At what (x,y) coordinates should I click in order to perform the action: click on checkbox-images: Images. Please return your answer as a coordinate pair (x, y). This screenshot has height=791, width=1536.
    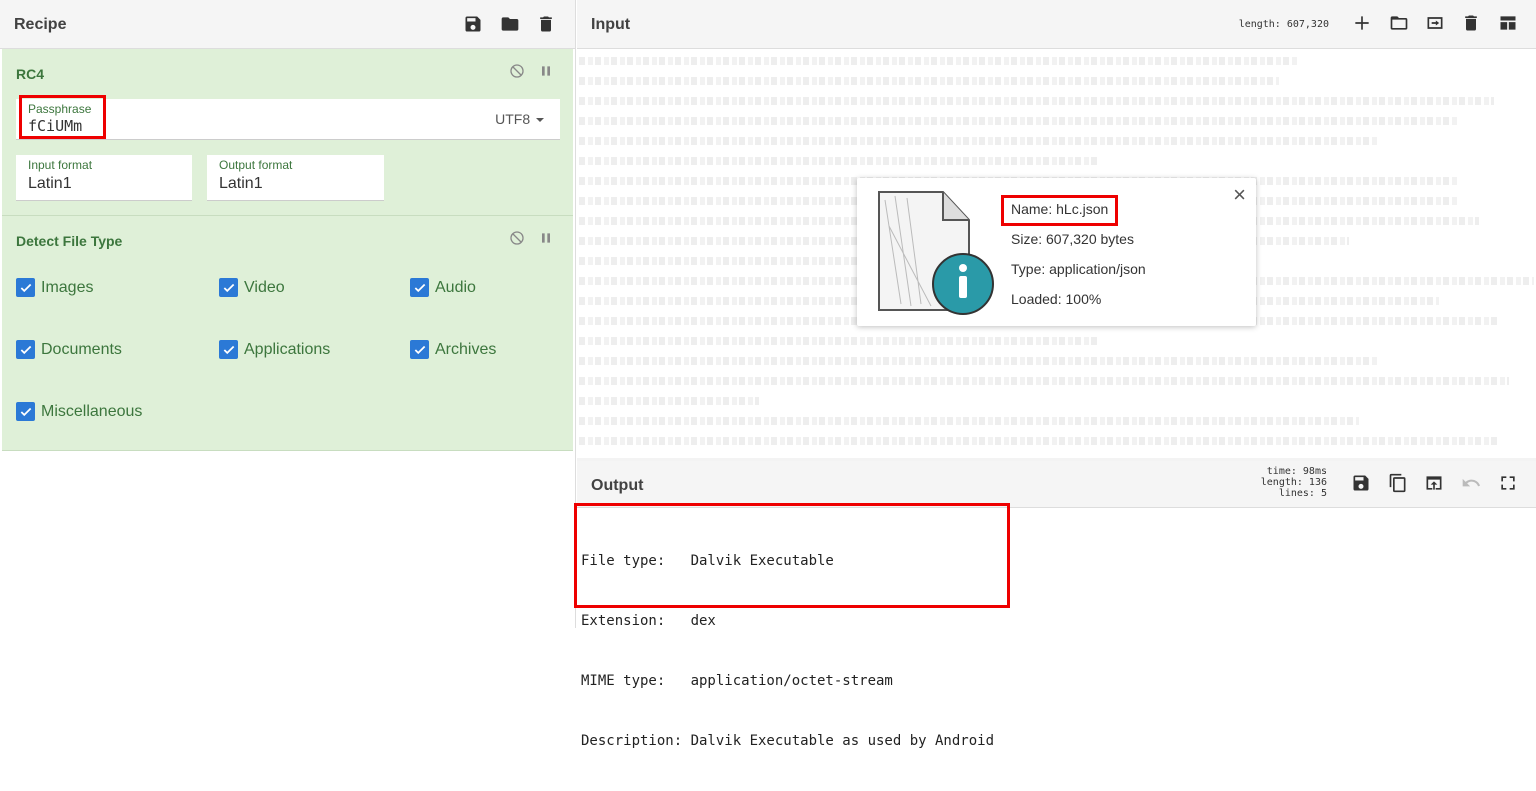
    Looking at the image, I should click on (54, 287).